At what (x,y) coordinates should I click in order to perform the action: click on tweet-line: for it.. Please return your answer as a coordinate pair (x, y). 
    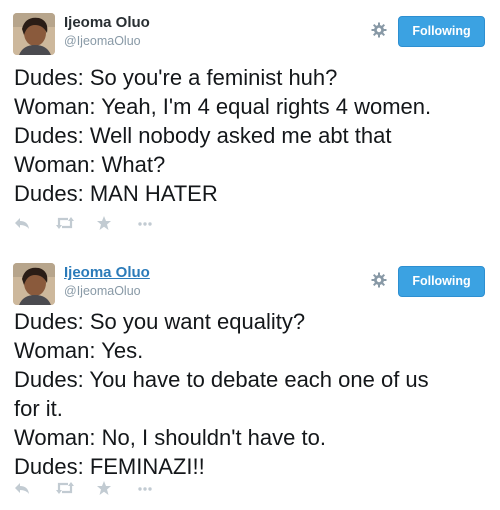
    Looking at the image, I should click on (38, 408).